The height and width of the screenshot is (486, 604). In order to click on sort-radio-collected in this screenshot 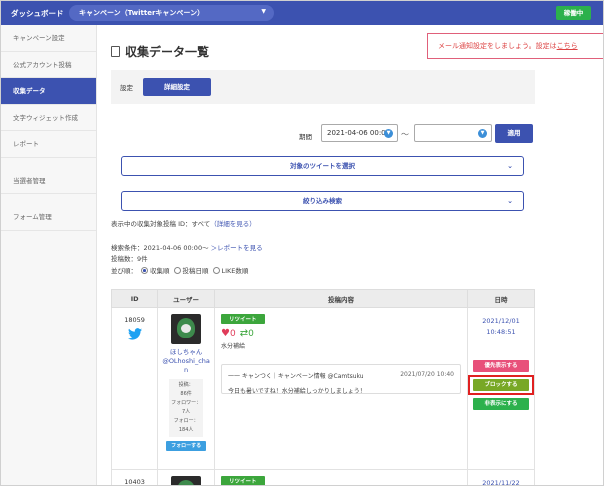, I will do `click(144, 270)`.